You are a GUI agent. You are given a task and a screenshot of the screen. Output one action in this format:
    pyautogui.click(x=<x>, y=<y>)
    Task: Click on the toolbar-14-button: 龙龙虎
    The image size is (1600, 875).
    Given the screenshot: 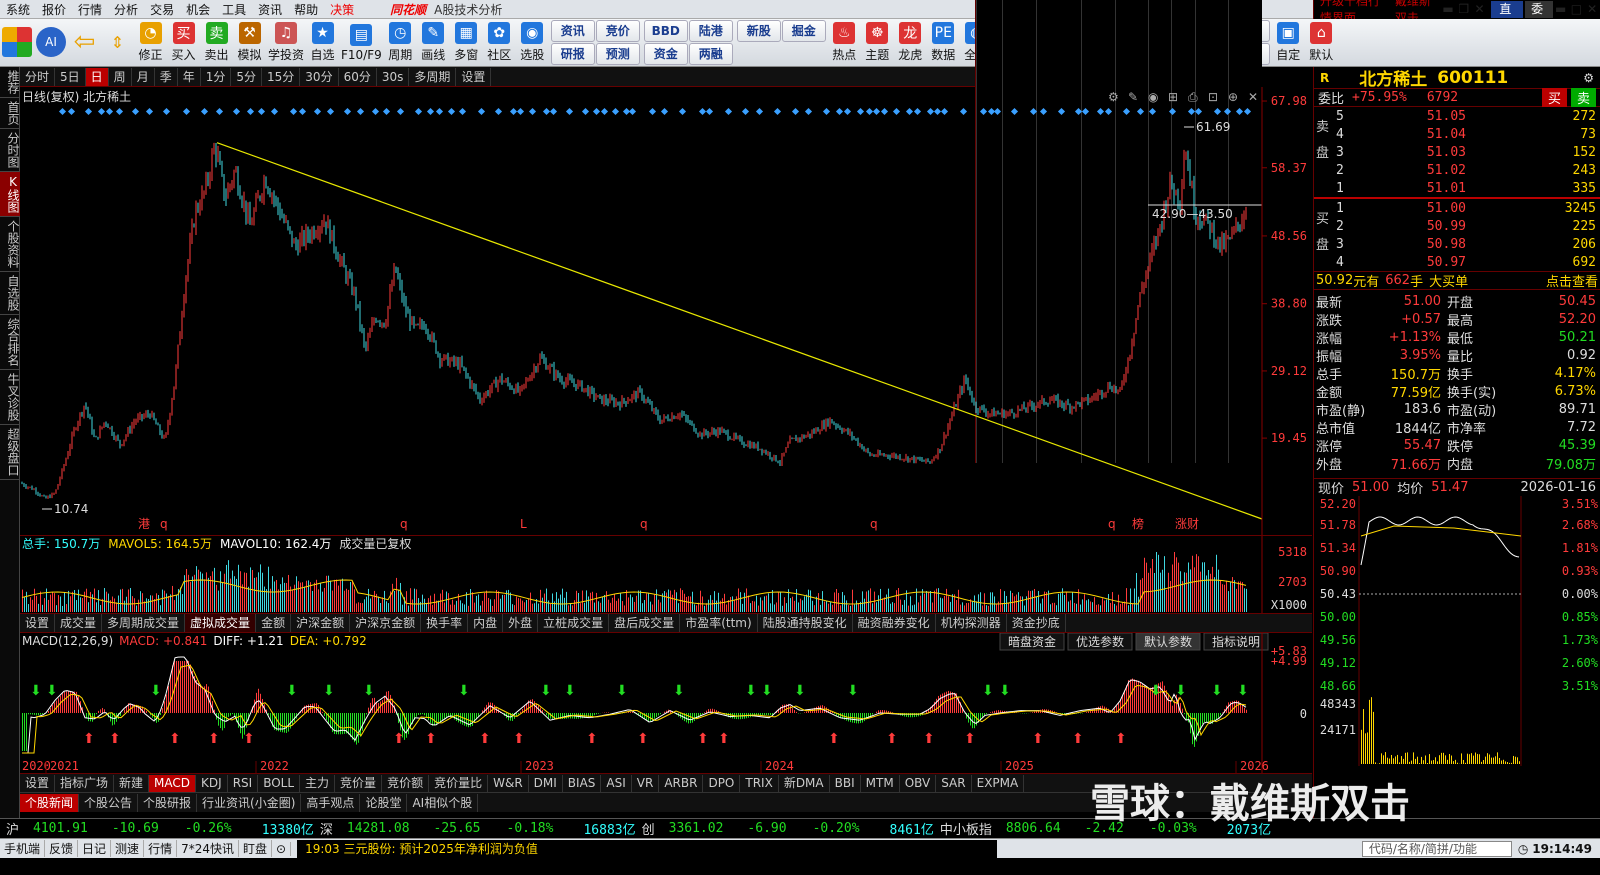 What is the action you would take?
    pyautogui.click(x=910, y=43)
    